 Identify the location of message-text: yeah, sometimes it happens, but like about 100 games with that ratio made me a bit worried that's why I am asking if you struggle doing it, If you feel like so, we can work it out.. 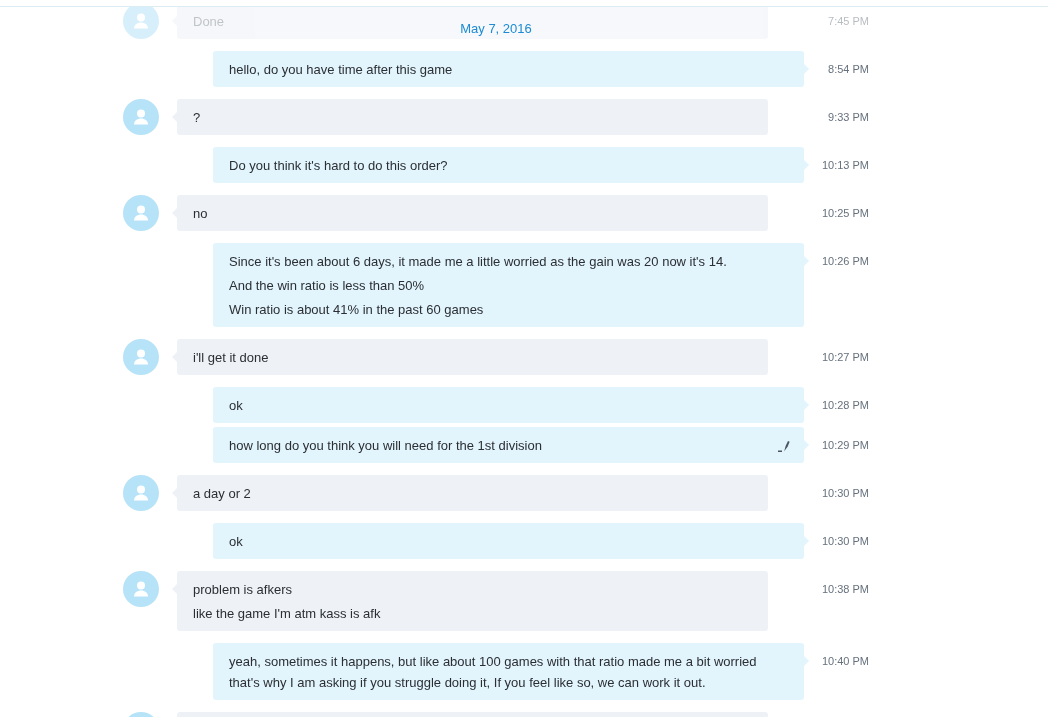
(493, 672).